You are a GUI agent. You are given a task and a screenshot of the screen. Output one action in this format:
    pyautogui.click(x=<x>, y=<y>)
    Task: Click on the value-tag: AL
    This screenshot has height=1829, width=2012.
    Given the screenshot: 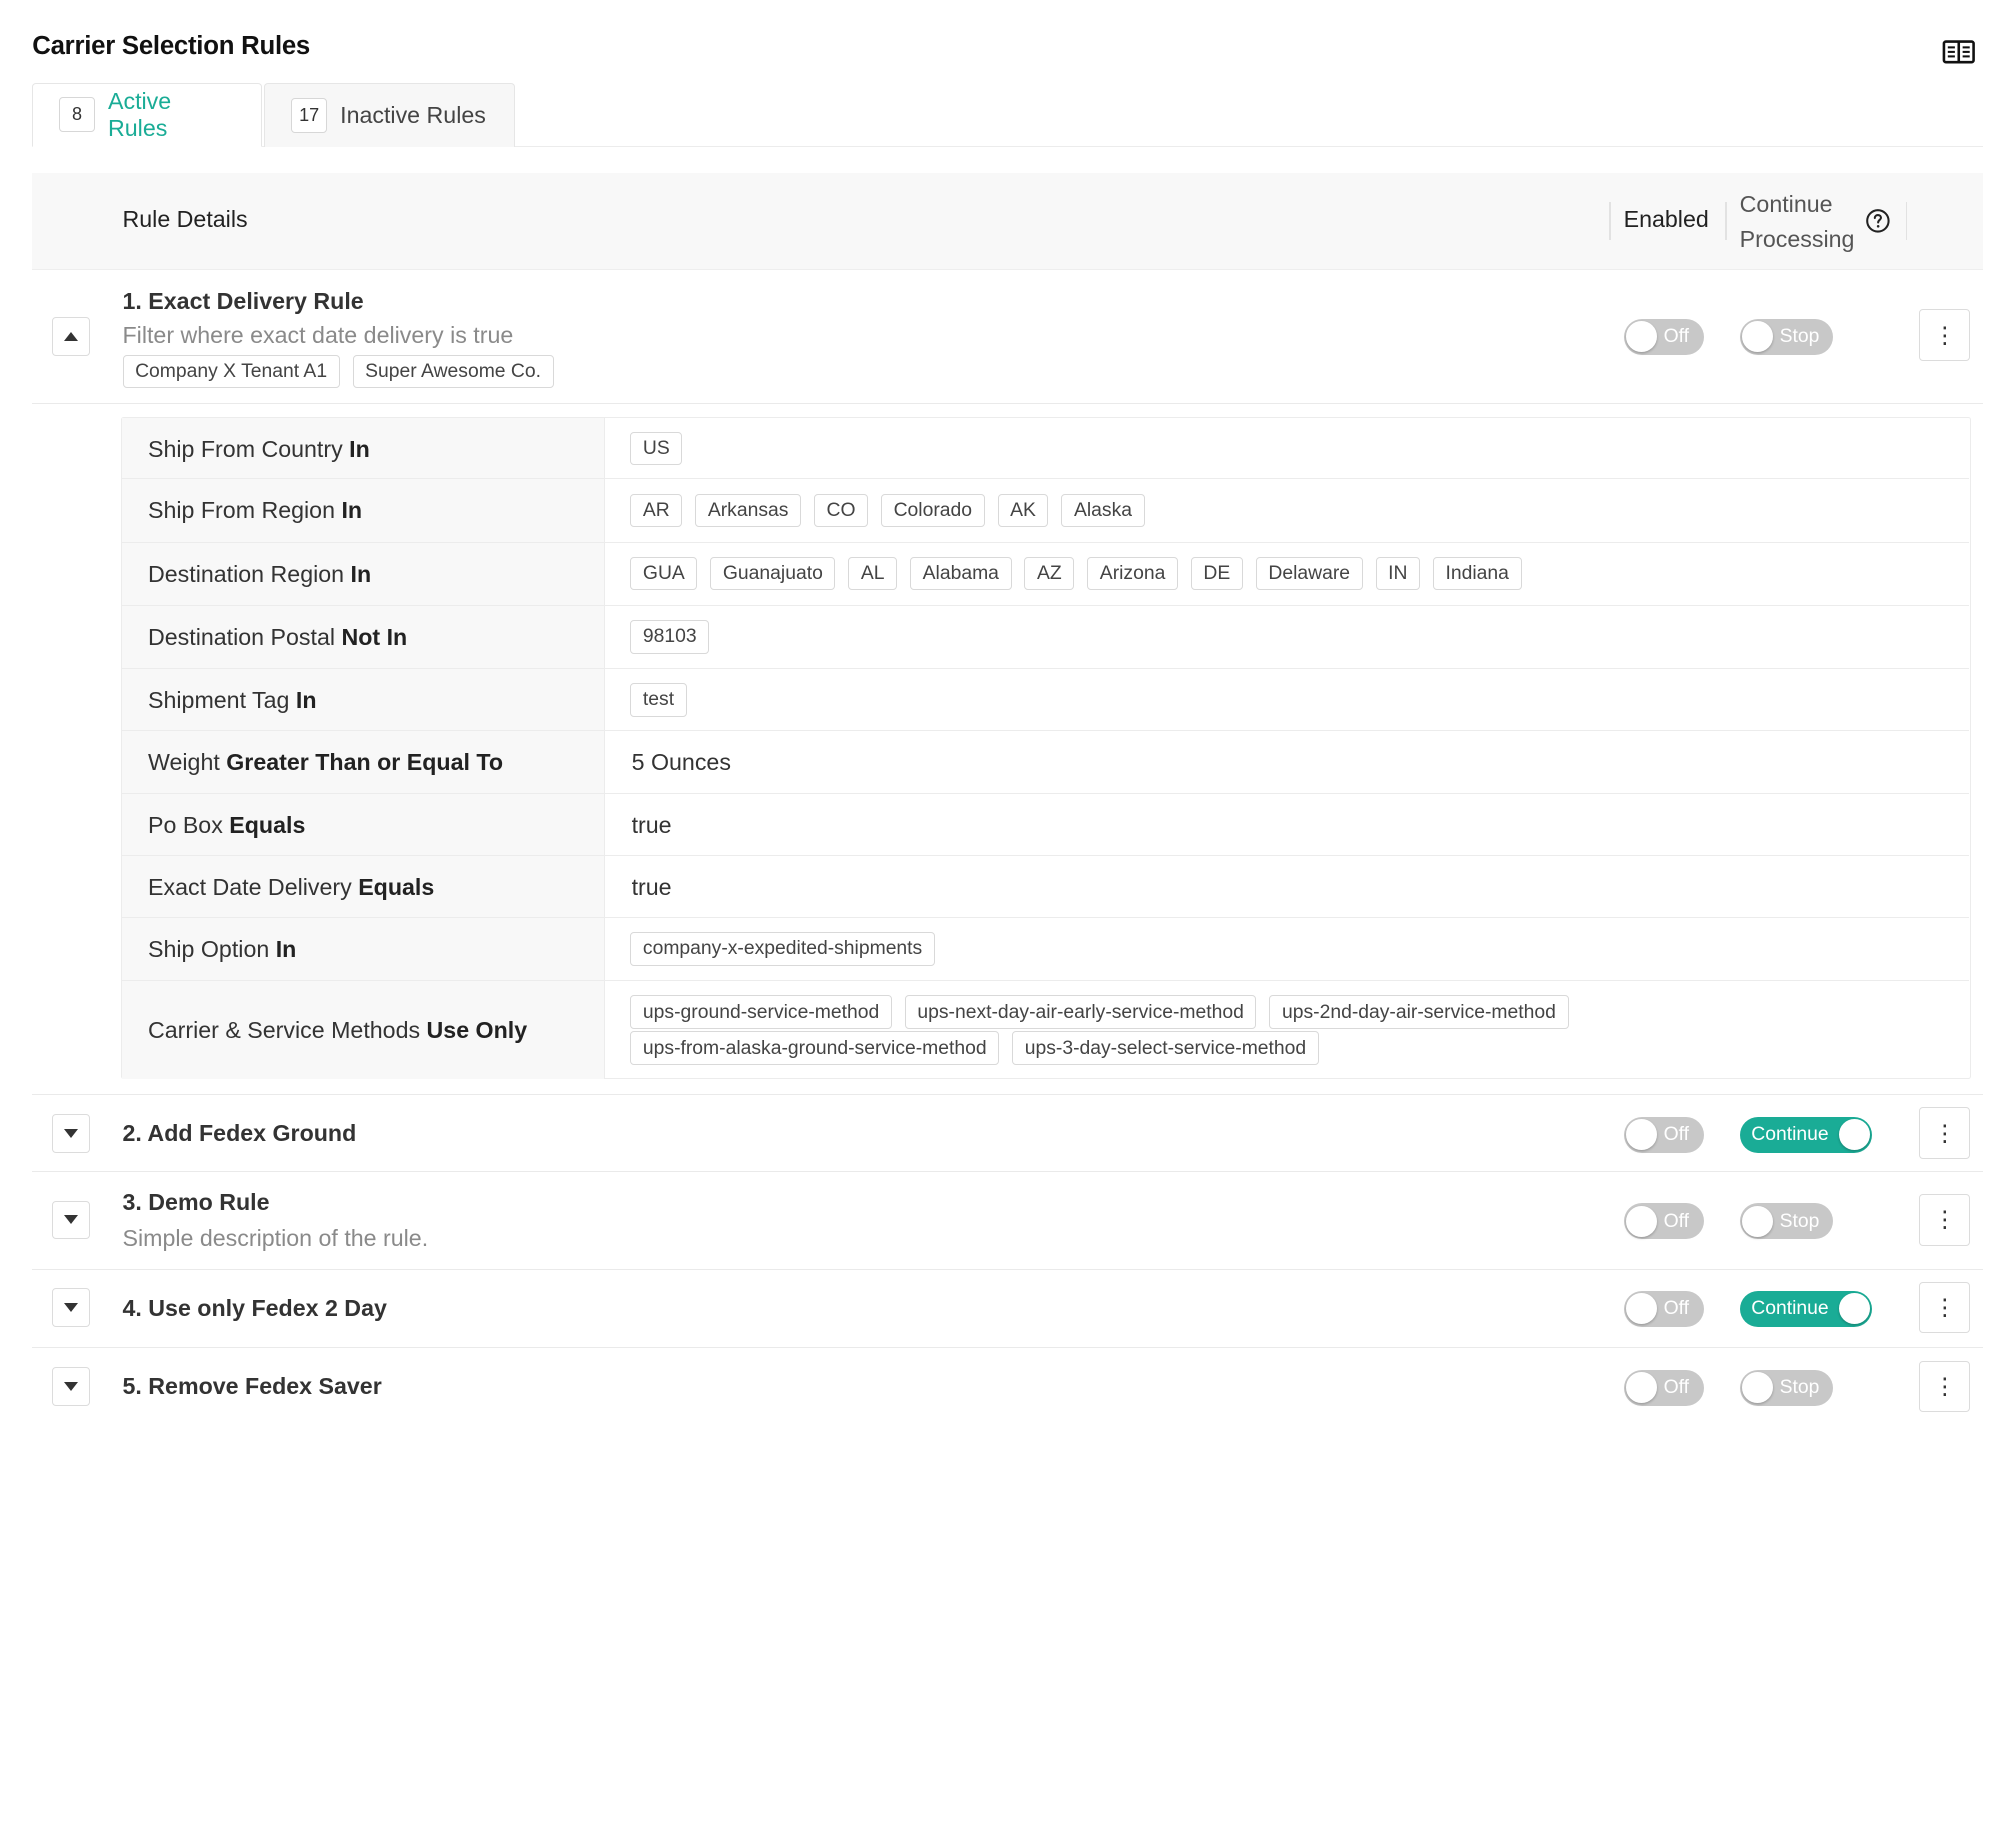 What is the action you would take?
    pyautogui.click(x=873, y=573)
    